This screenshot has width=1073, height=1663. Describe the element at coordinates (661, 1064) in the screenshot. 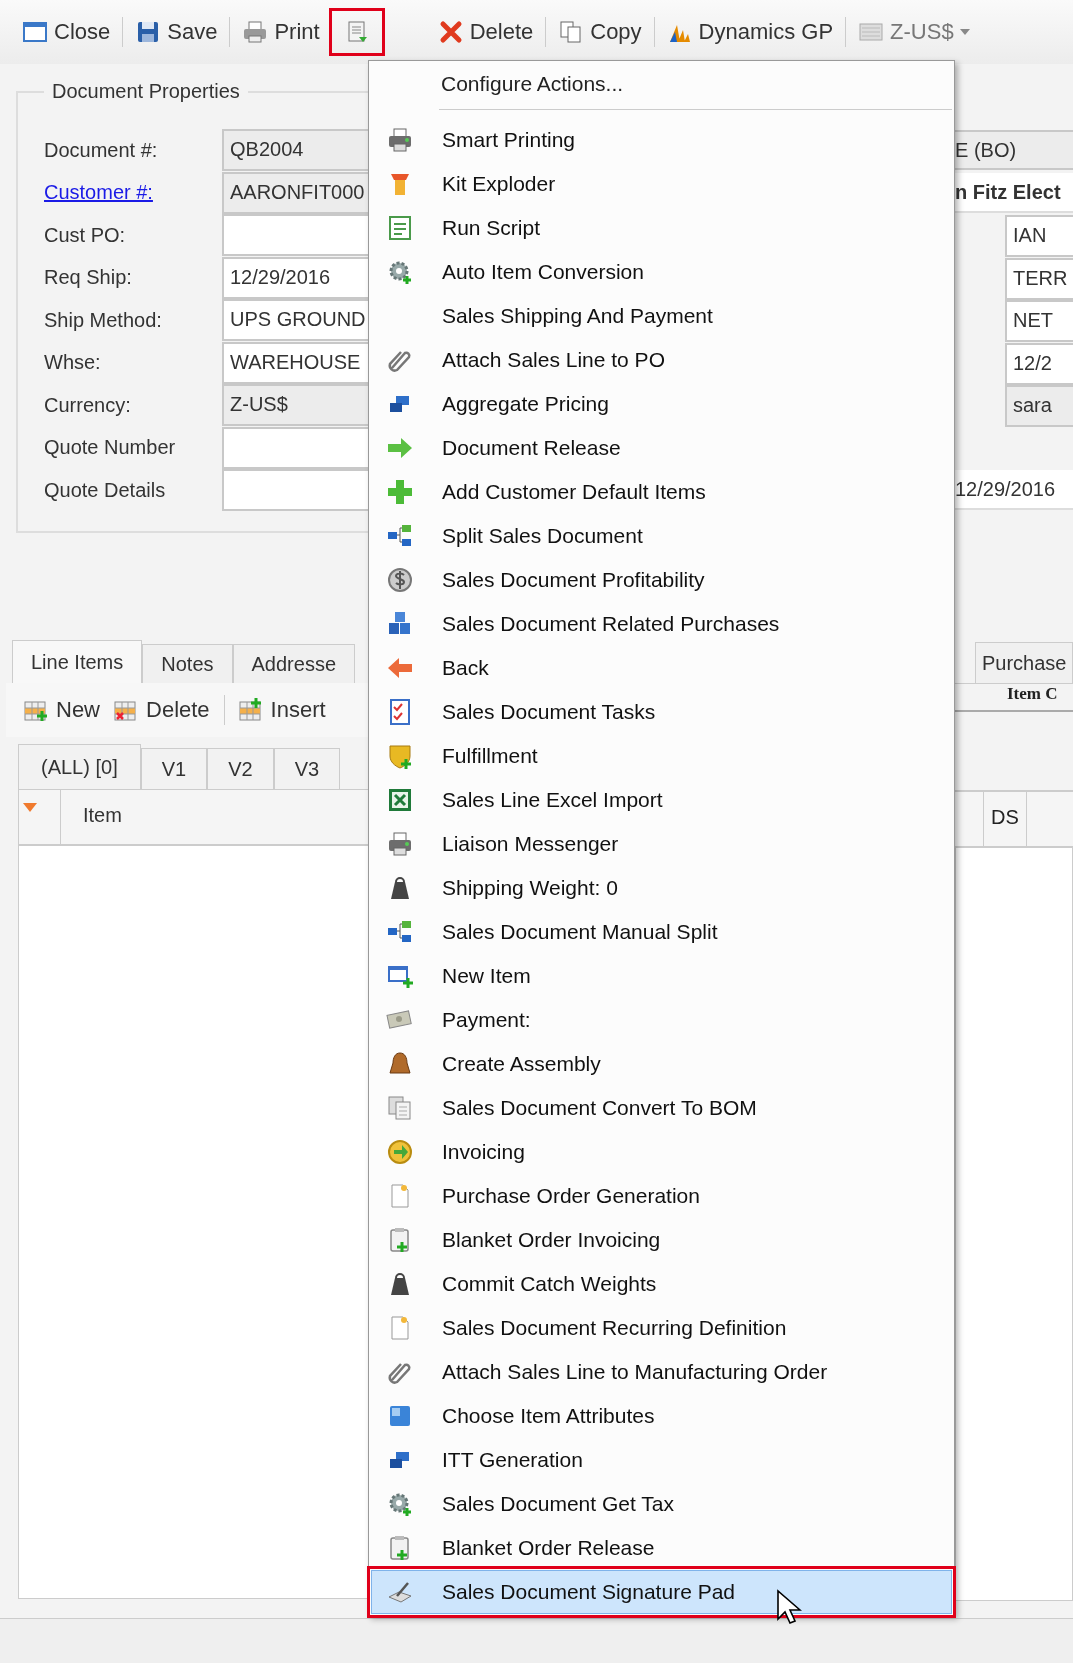

I see `menu-item: Create Assembly` at that location.